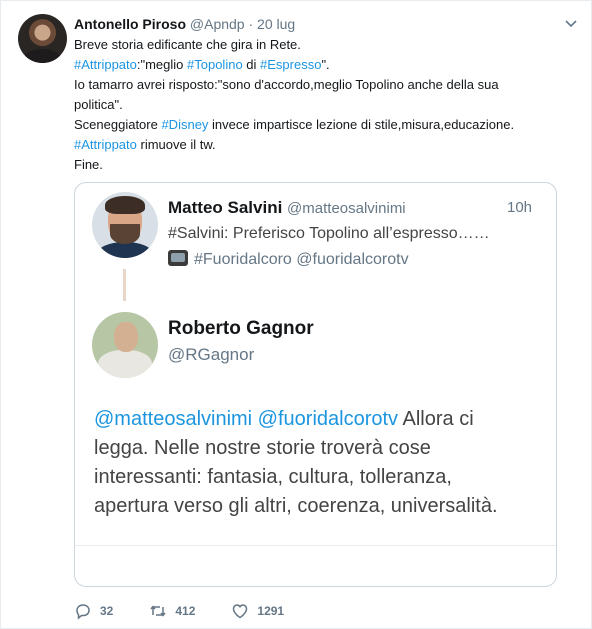 Image resolution: width=592 pixels, height=629 pixels. I want to click on plain-text: "., so click(325, 64).